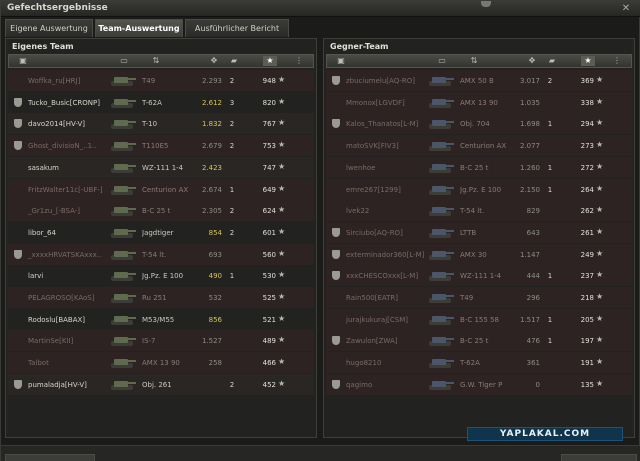 The image size is (640, 461). I want to click on damage-value: 856, so click(215, 319).